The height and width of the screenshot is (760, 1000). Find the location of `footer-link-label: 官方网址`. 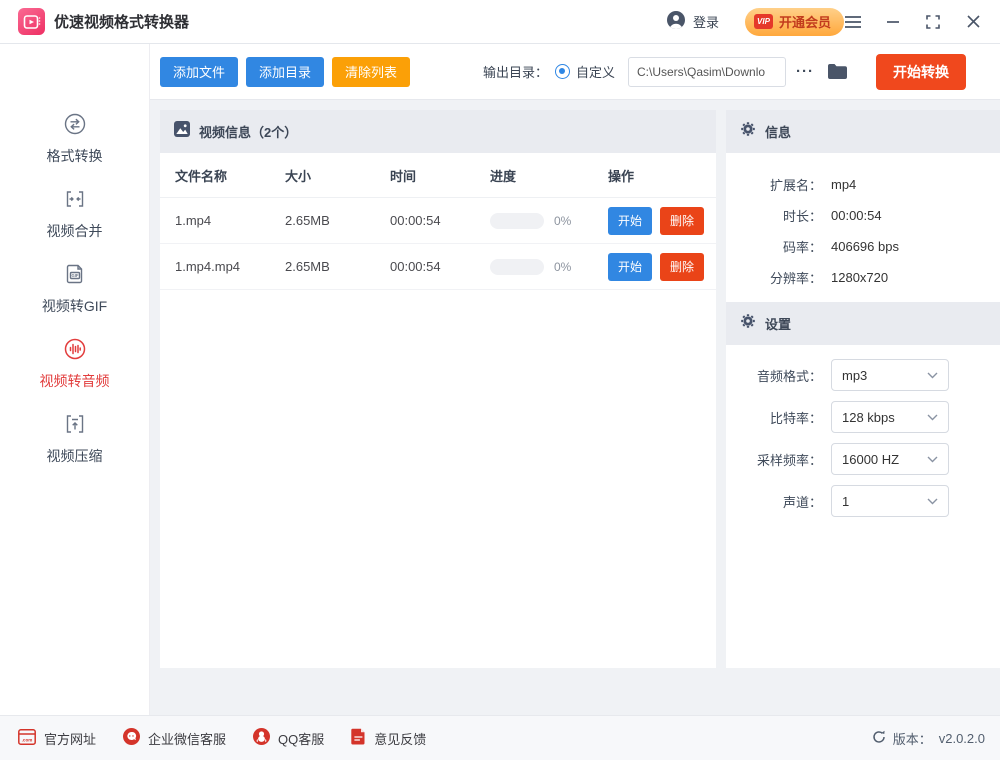

footer-link-label: 官方网址 is located at coordinates (70, 739).